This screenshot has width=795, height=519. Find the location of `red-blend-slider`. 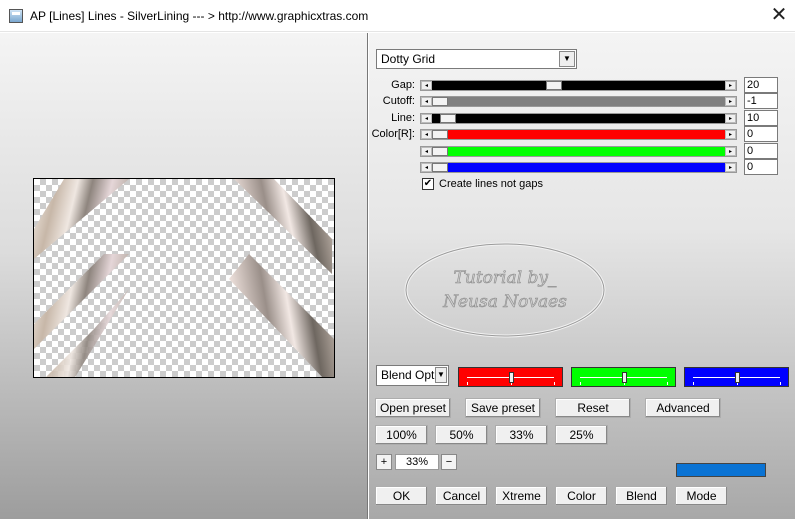

red-blend-slider is located at coordinates (510, 377).